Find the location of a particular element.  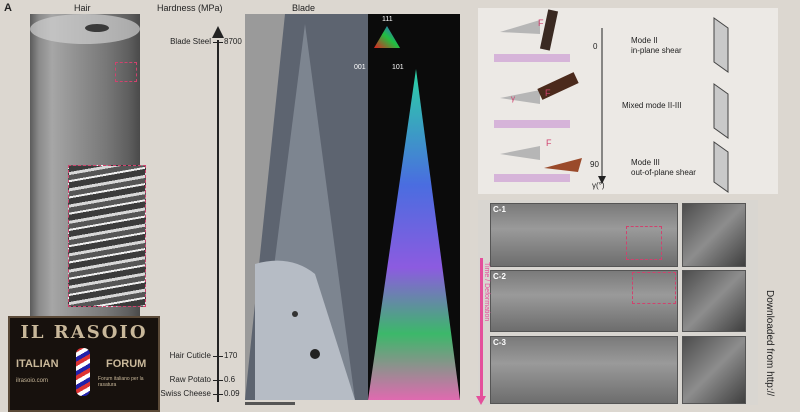

ebsd-legend-top: 111 is located at coordinates (387, 19).